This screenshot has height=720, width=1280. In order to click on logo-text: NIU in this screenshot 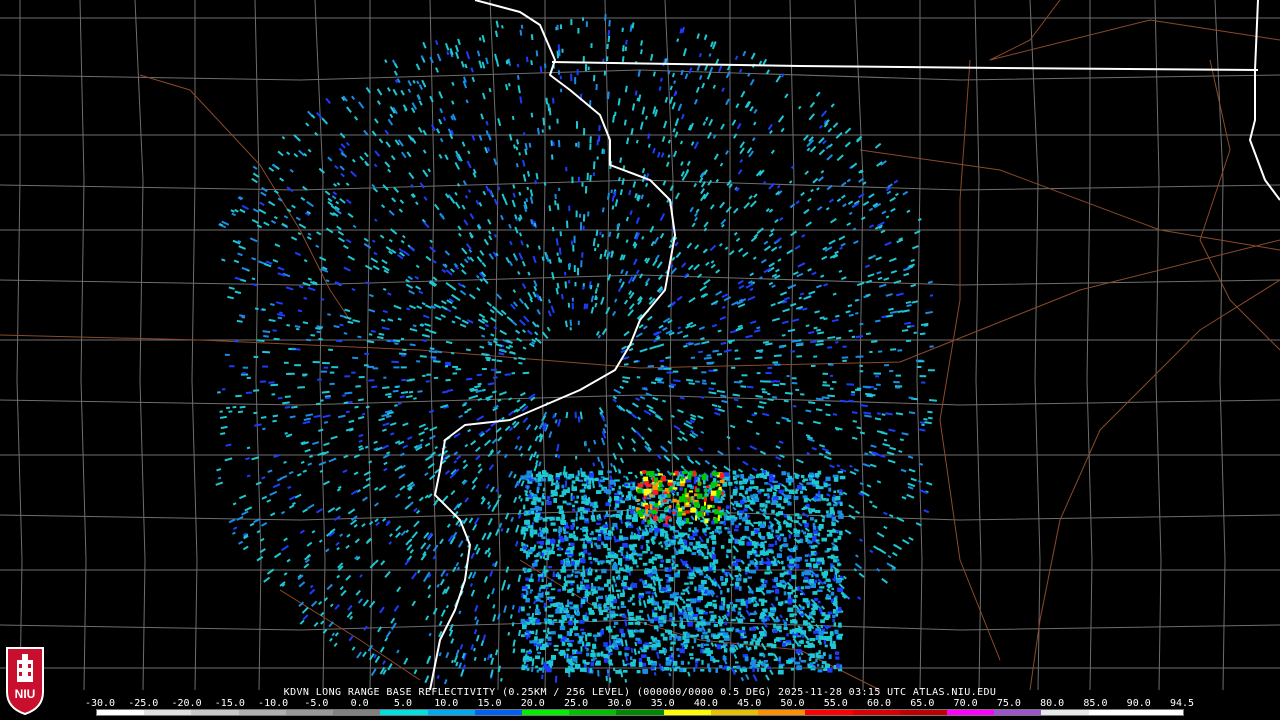, I will do `click(25, 694)`.